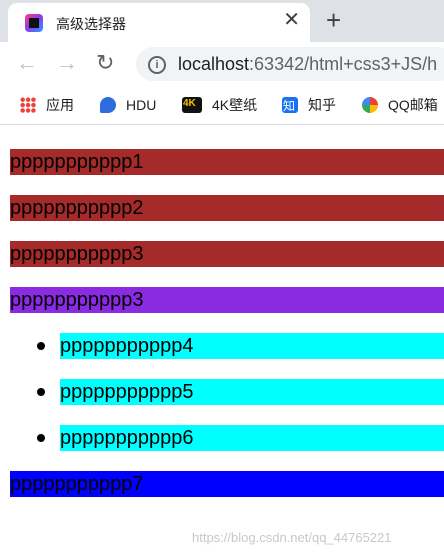 The image size is (444, 557). I want to click on tab-strip: 高级选择器 ✕ +, so click(222, 21).